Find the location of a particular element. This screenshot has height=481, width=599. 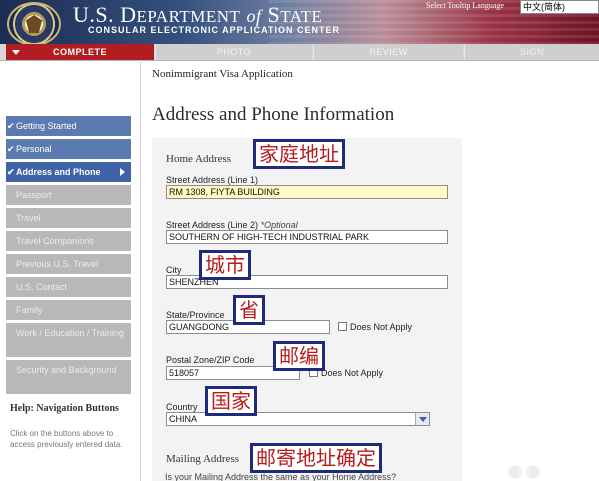

sidebar-item-personal: ✔ Personal is located at coordinates (68, 149).